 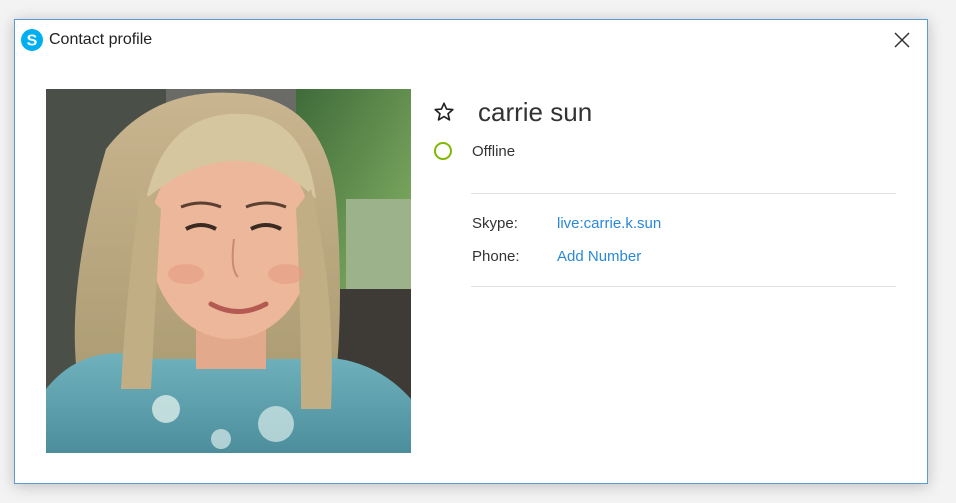 What do you see at coordinates (494, 151) in the screenshot?
I see `status-text: Offline` at bounding box center [494, 151].